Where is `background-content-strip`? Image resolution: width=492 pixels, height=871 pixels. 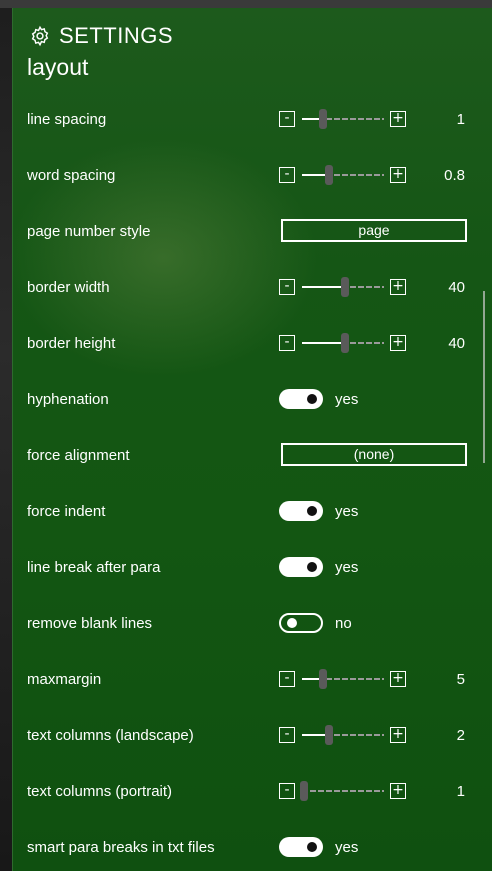
background-content-strip is located at coordinates (6, 439).